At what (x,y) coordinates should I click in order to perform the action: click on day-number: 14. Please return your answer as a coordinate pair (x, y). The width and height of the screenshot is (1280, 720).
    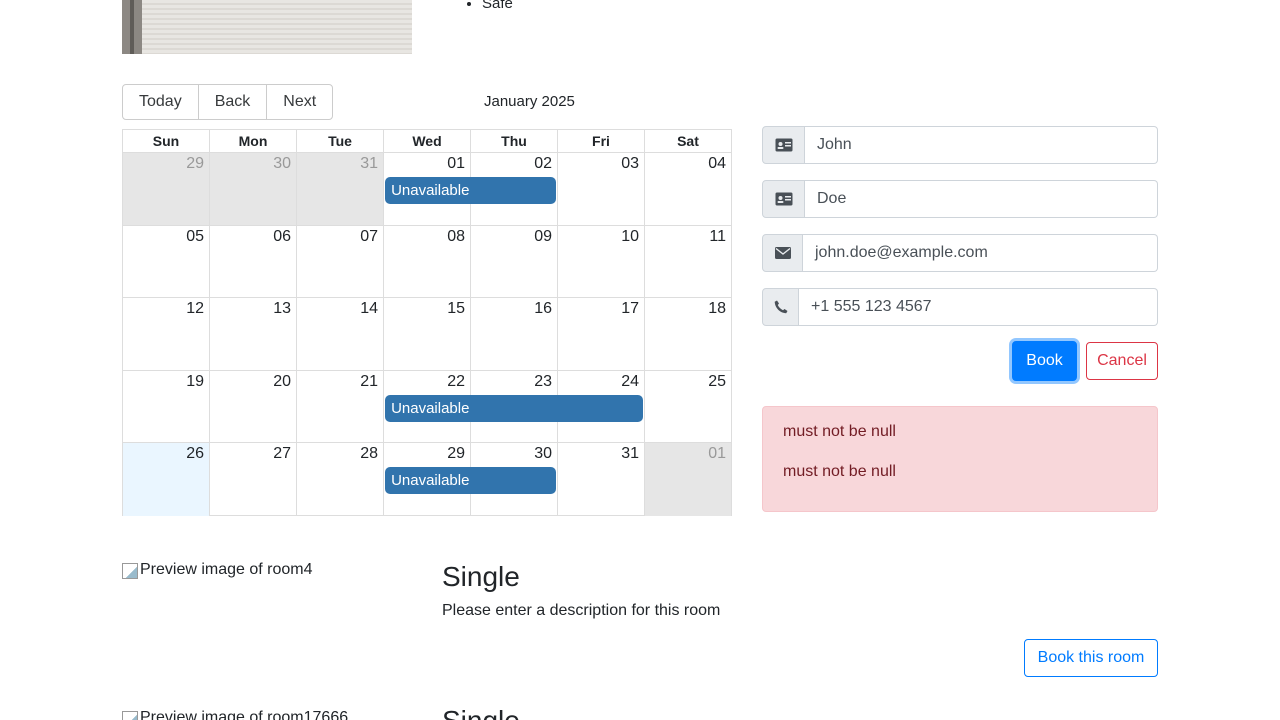
    Looking at the image, I should click on (369, 309).